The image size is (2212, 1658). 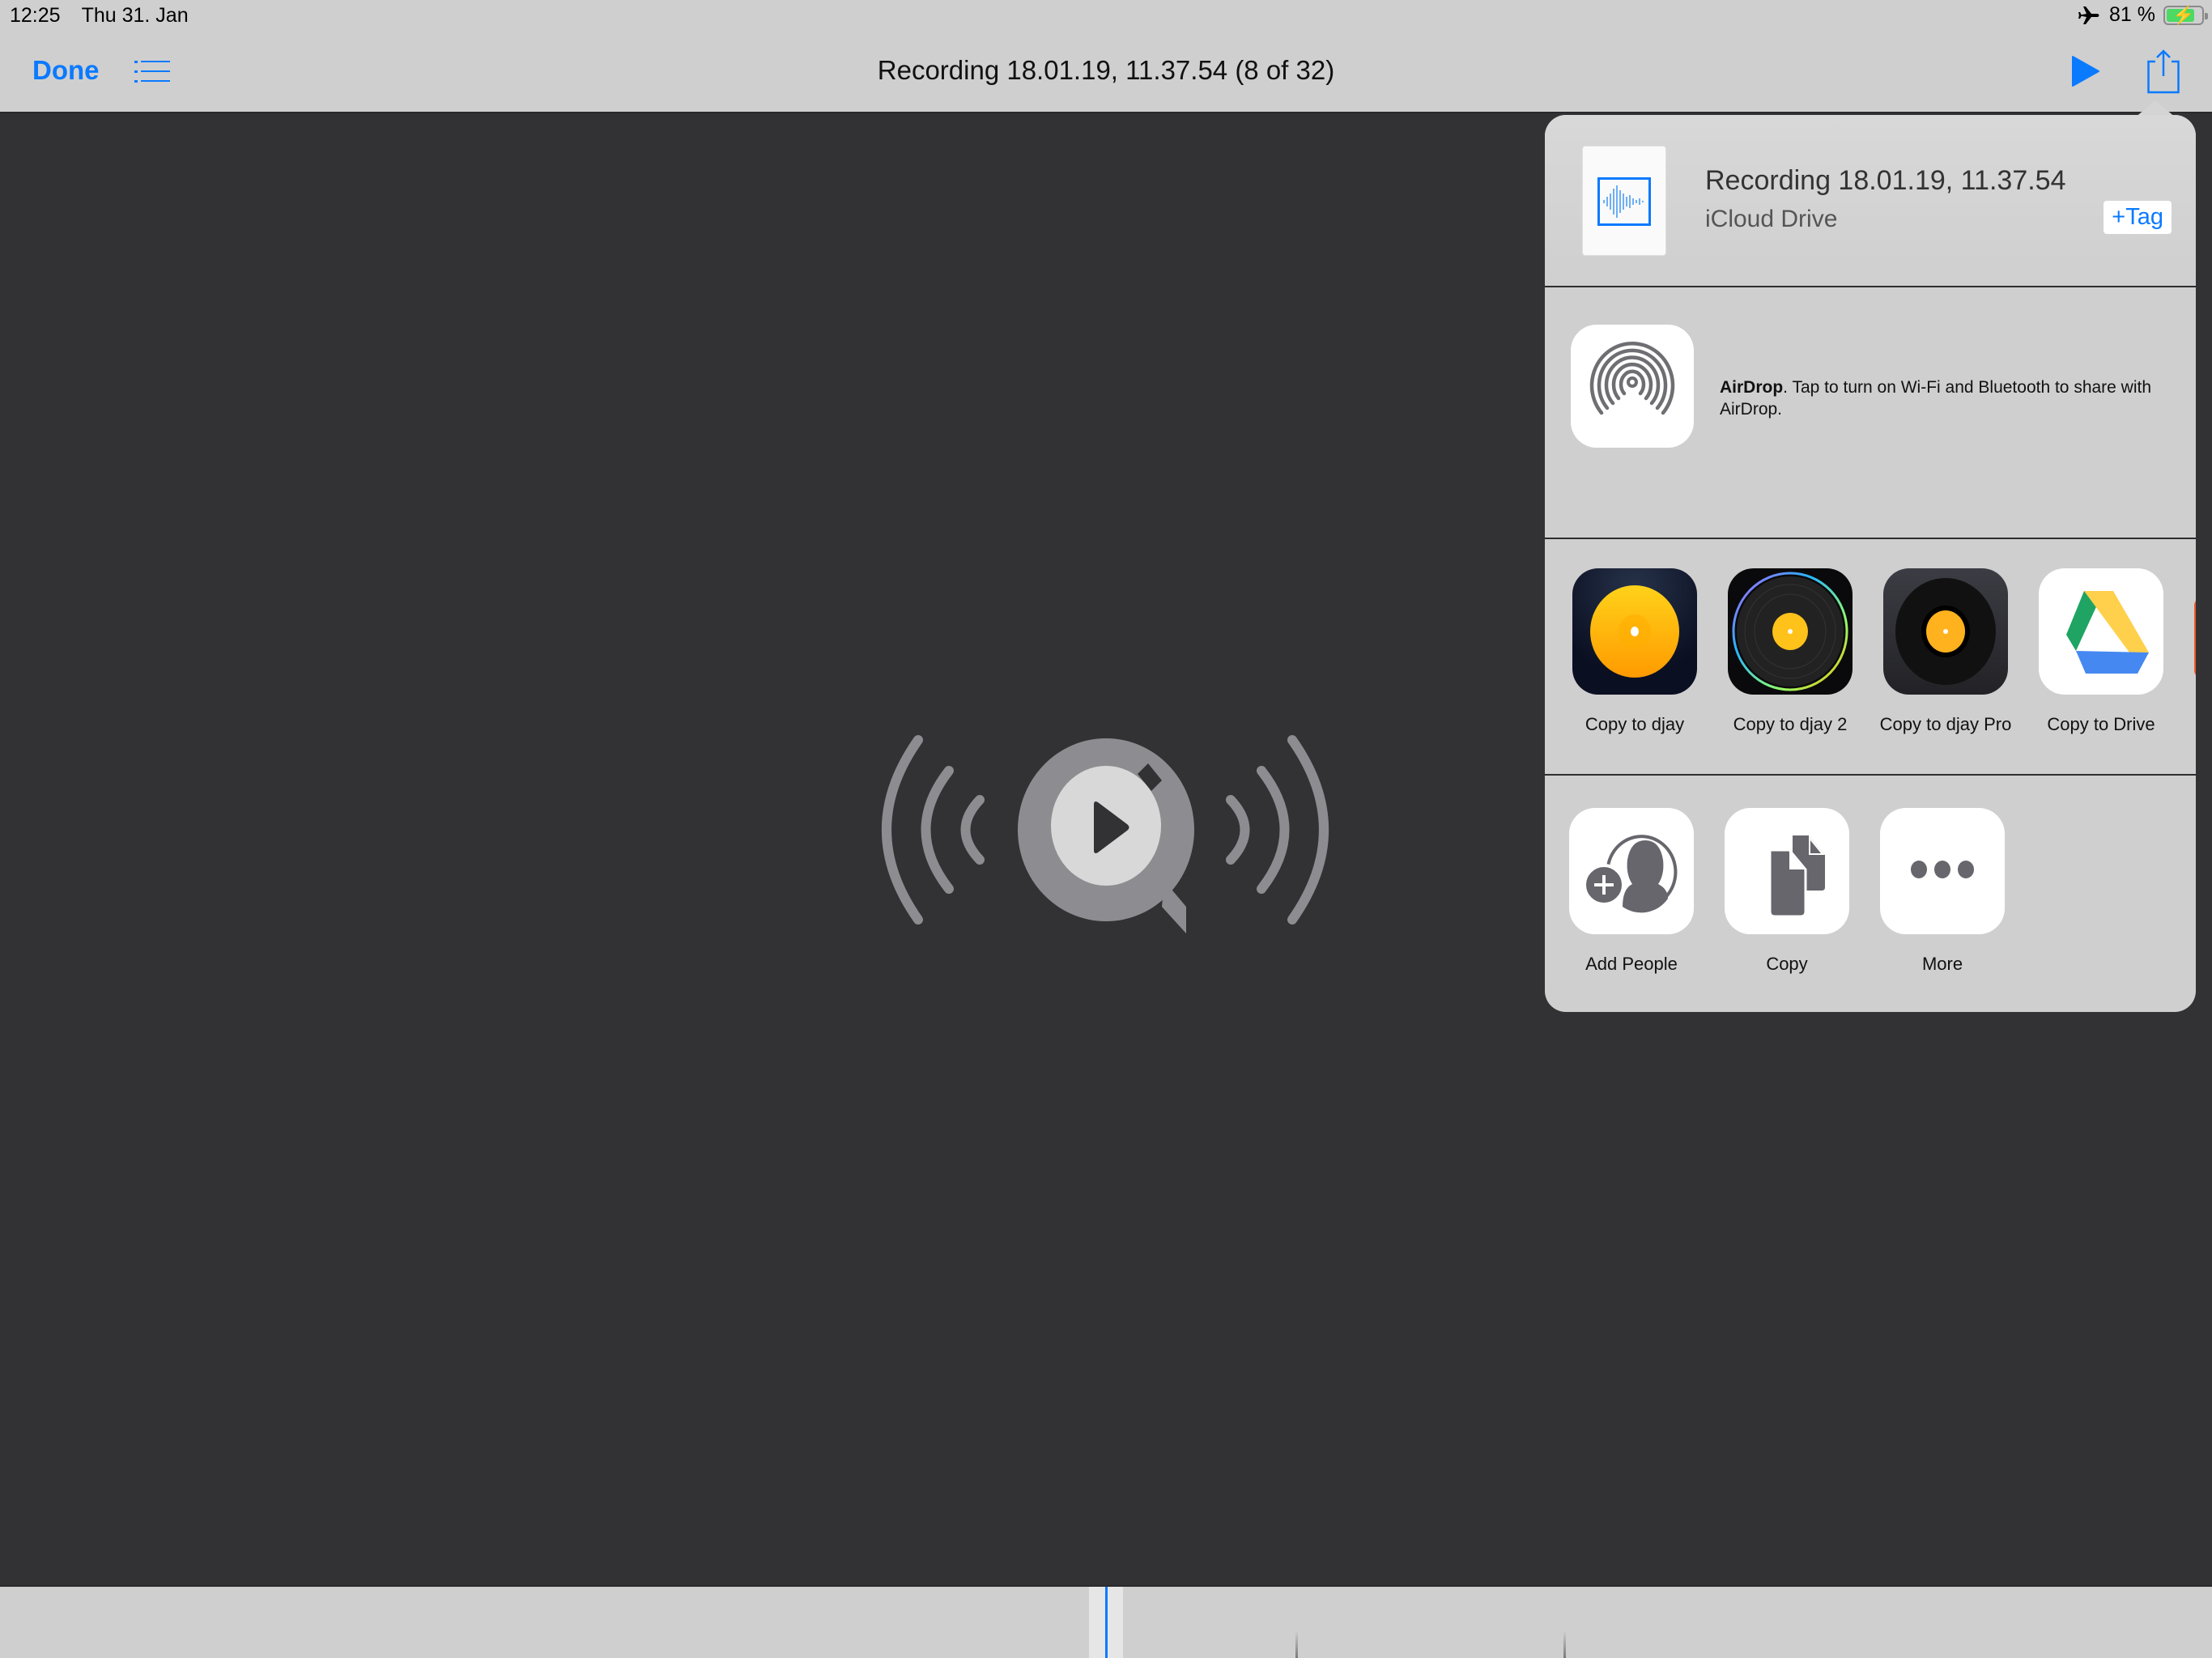 I want to click on file-thumbnail, so click(x=1624, y=201).